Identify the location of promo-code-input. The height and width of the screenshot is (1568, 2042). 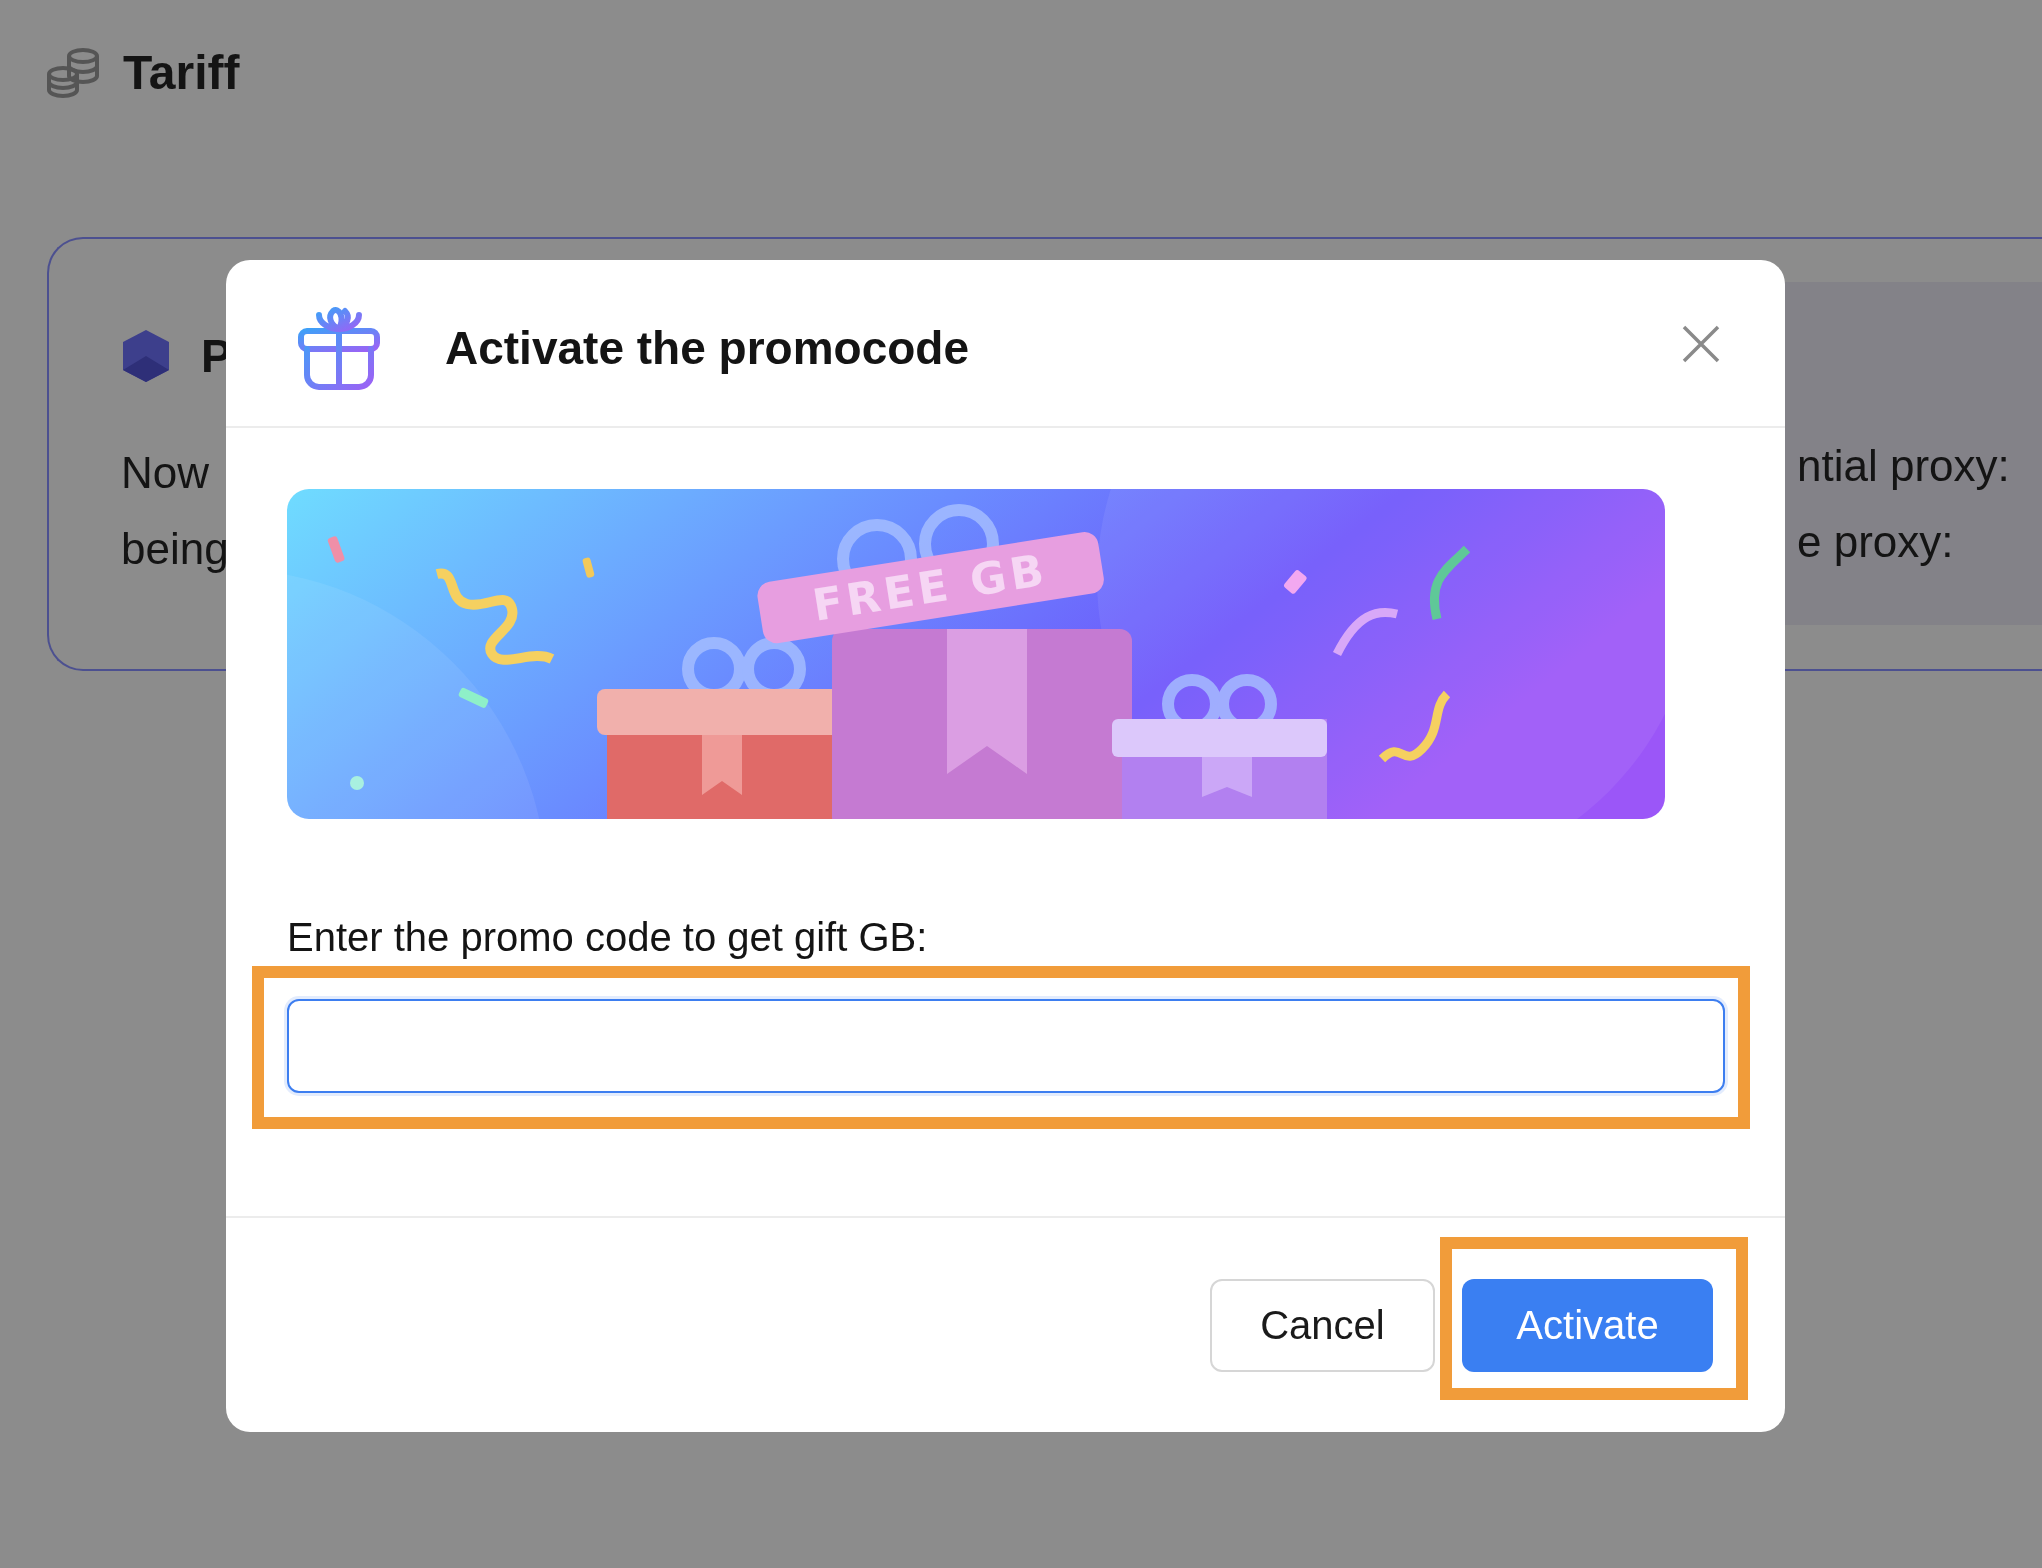
(1006, 1046).